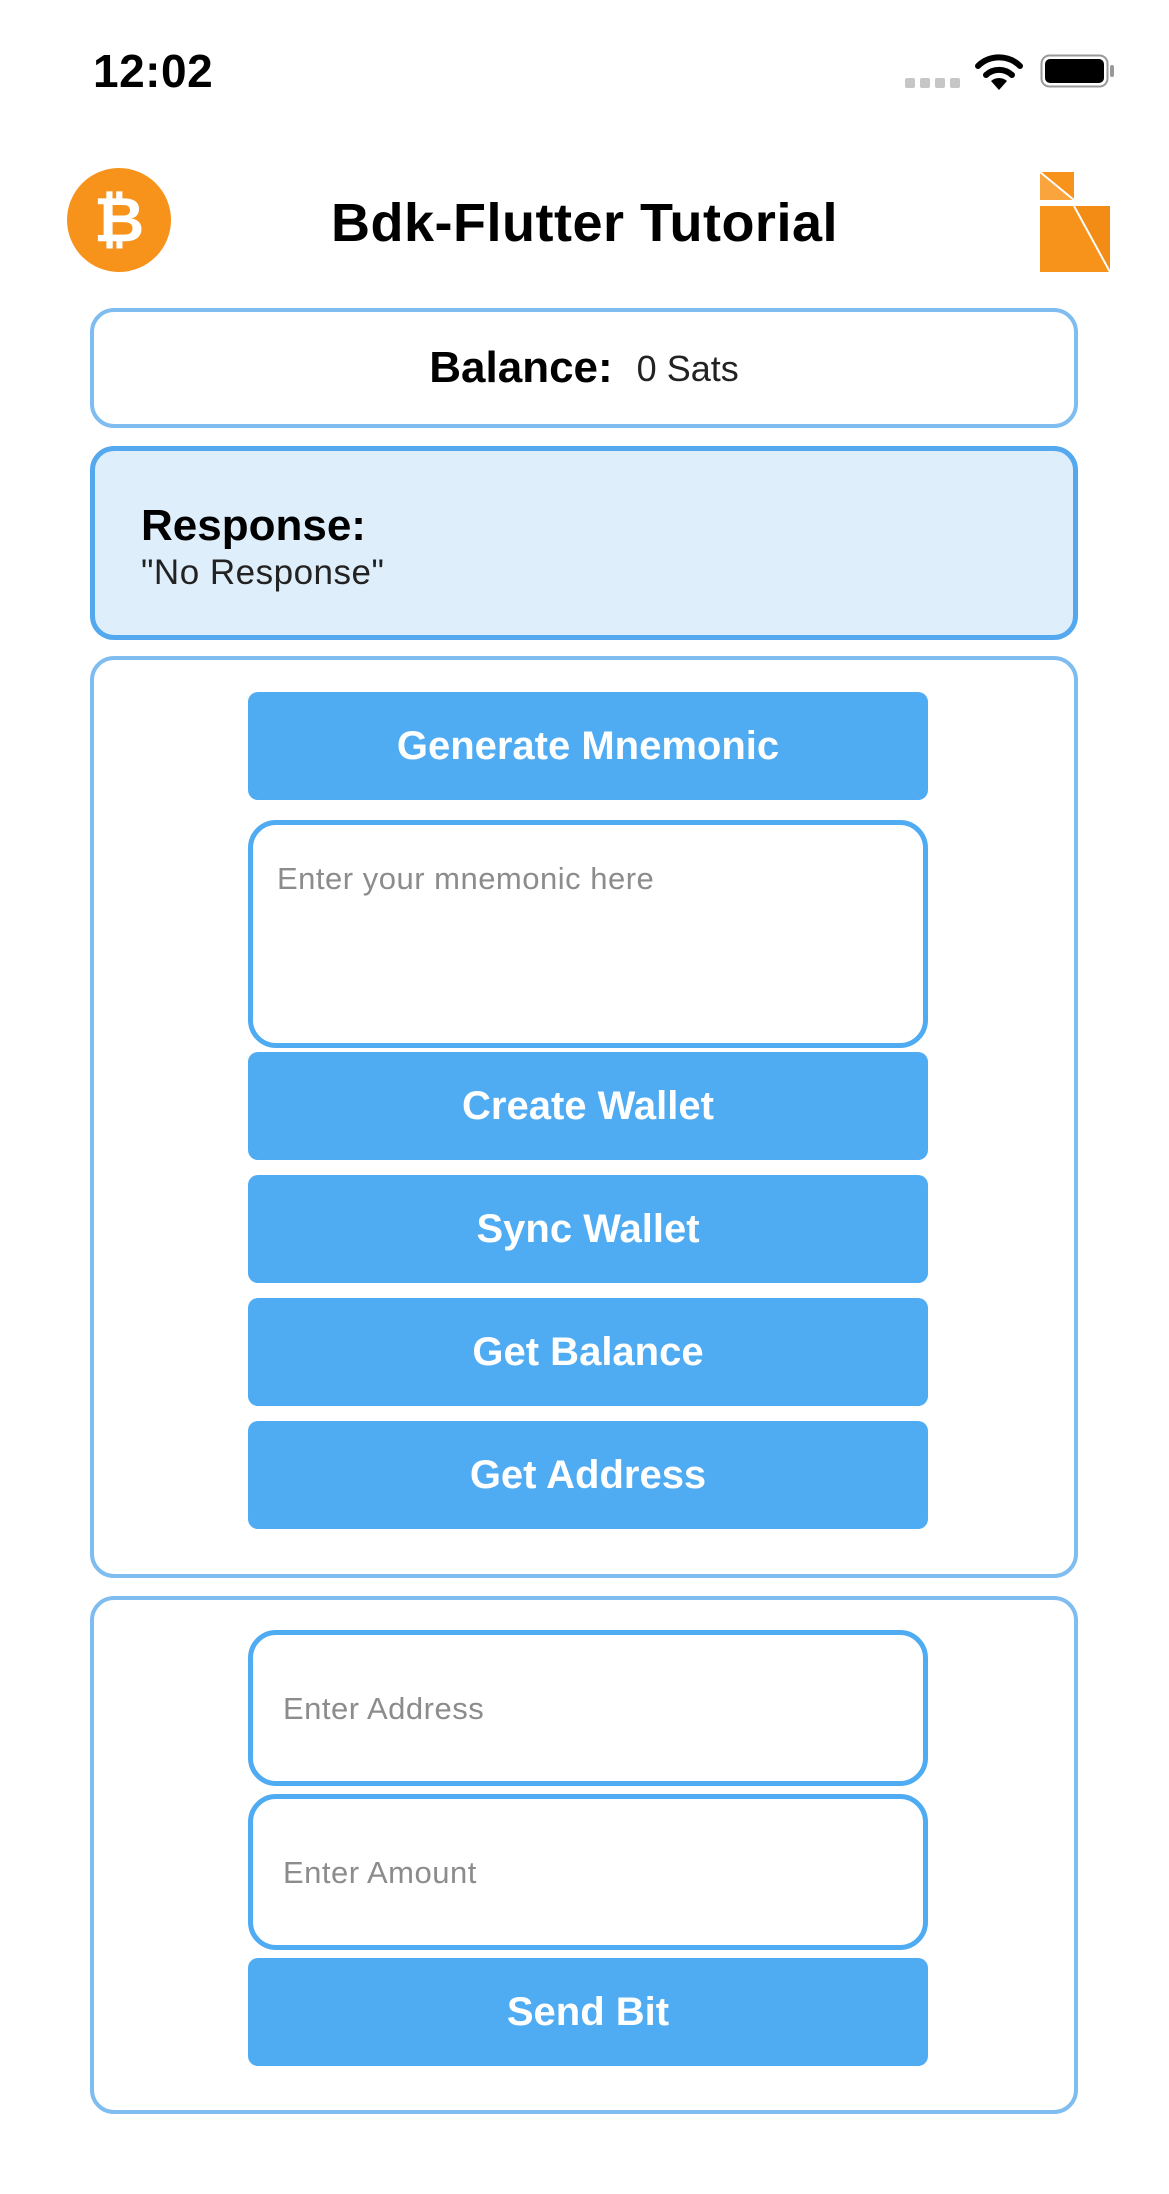  I want to click on status-time: 12:02, so click(153, 71).